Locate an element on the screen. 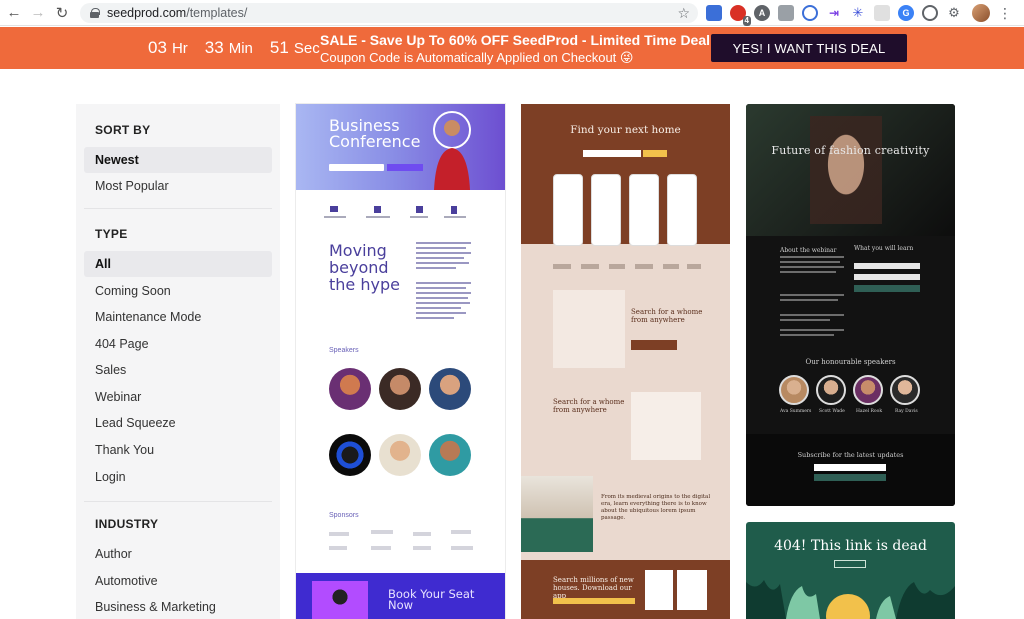 The width and height of the screenshot is (1024, 619). type-item-webinar: Webinar is located at coordinates (178, 397).